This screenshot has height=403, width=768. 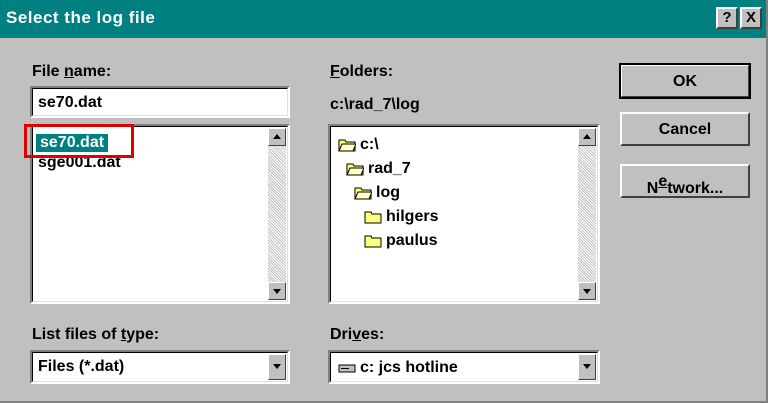 What do you see at coordinates (81, 17) in the screenshot?
I see `dialog-title: Select the log file` at bounding box center [81, 17].